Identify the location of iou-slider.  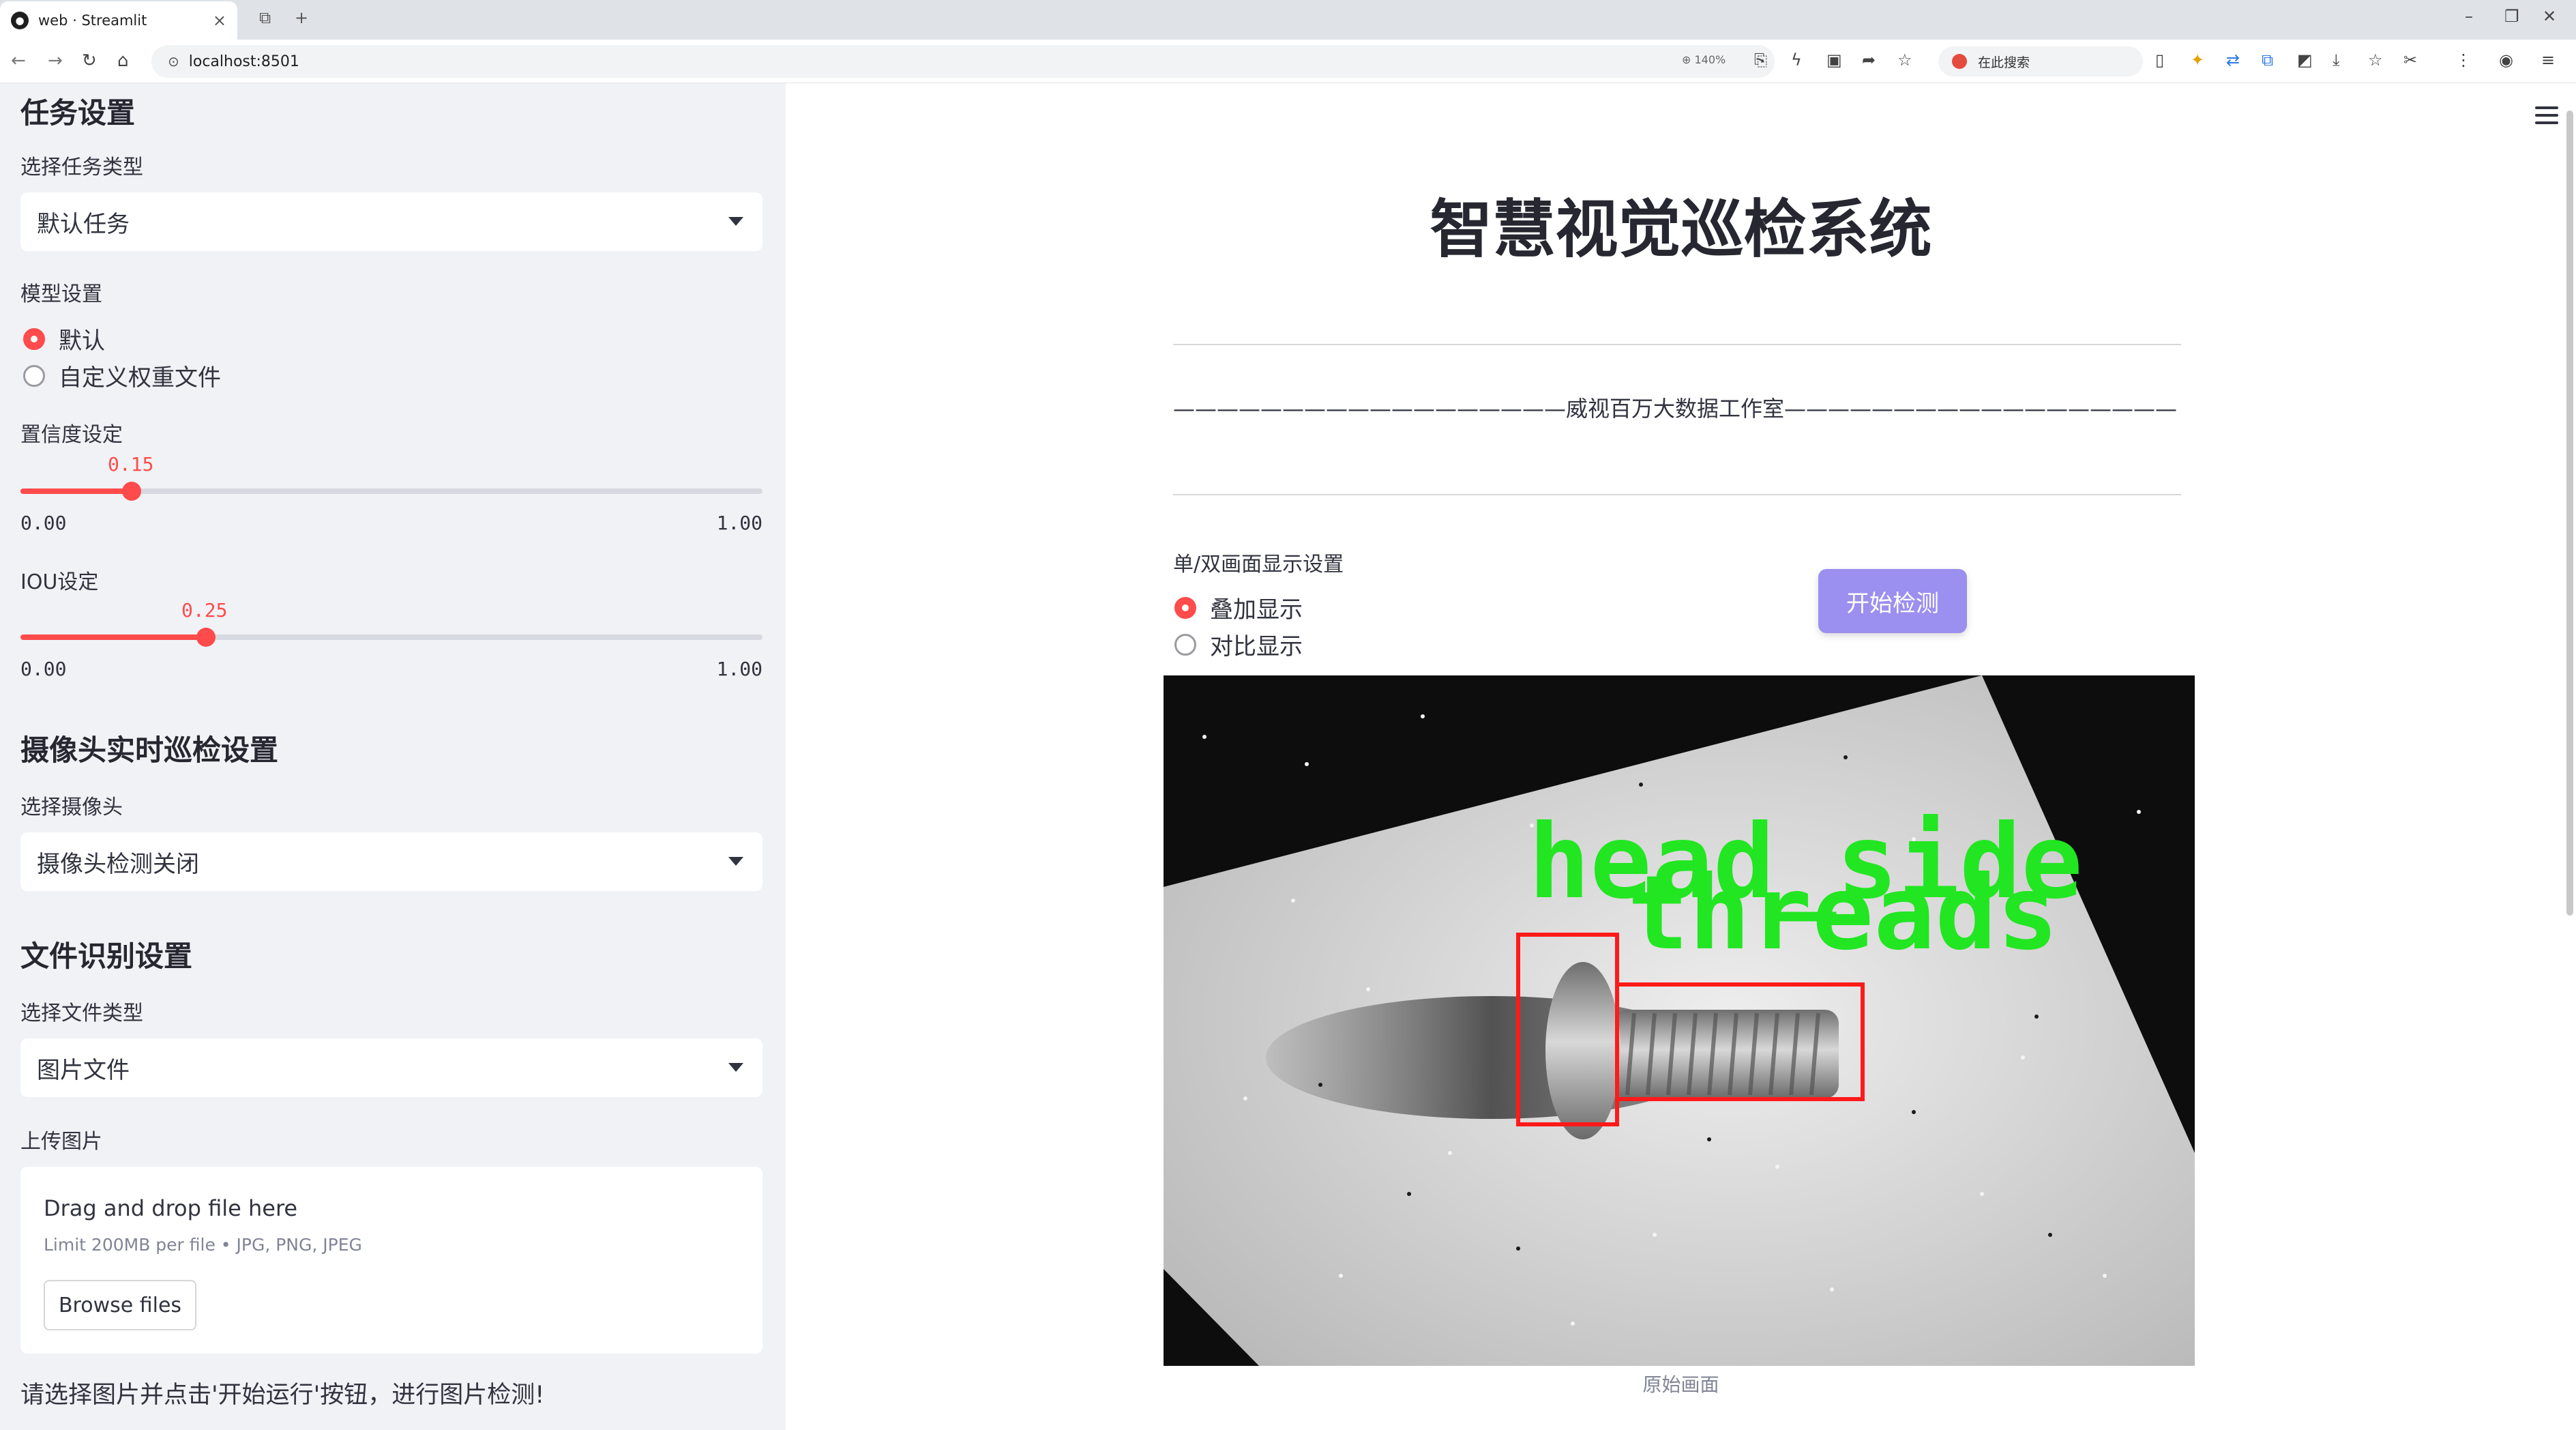
(391, 638).